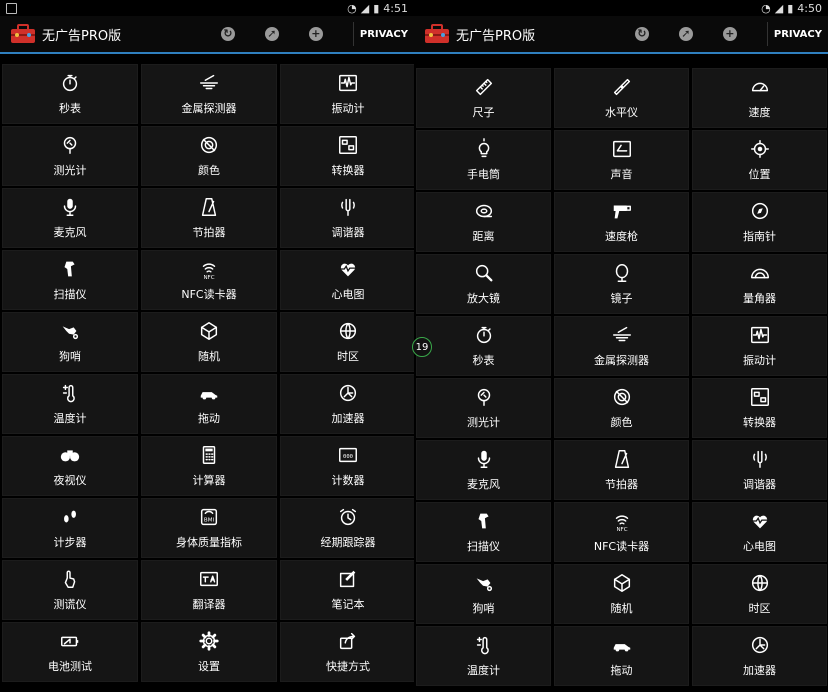 The height and width of the screenshot is (692, 828). Describe the element at coordinates (70, 466) in the screenshot. I see `tool-tile: 夜视仪` at that location.